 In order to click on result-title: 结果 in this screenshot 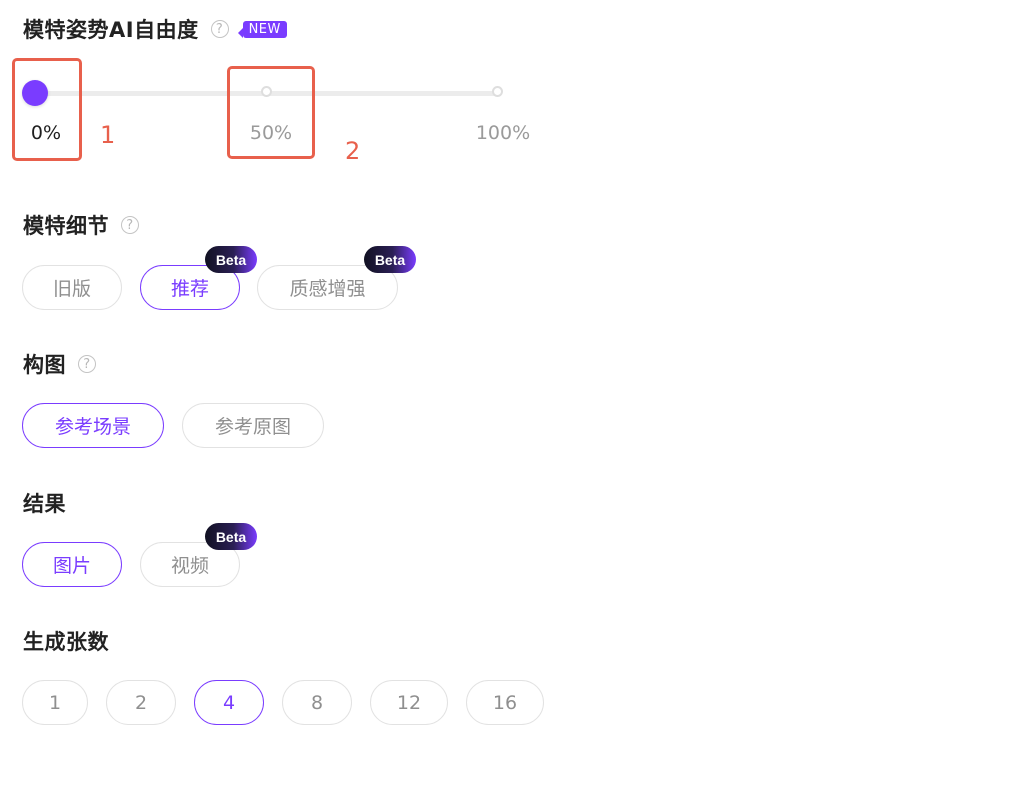, I will do `click(44, 503)`.